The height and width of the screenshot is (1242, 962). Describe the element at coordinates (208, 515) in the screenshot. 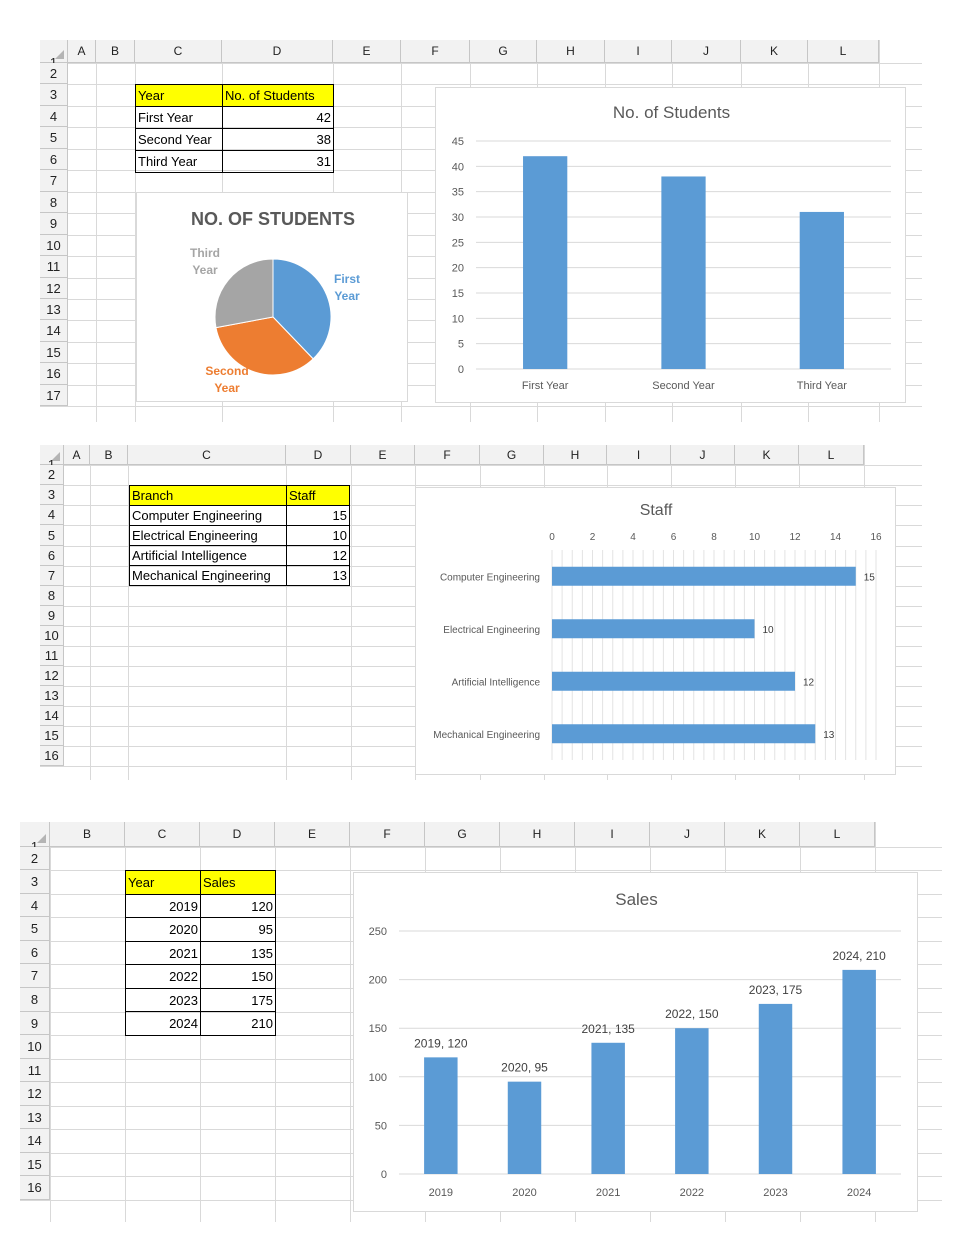

I see `table-cell: Computer Engineering` at that location.